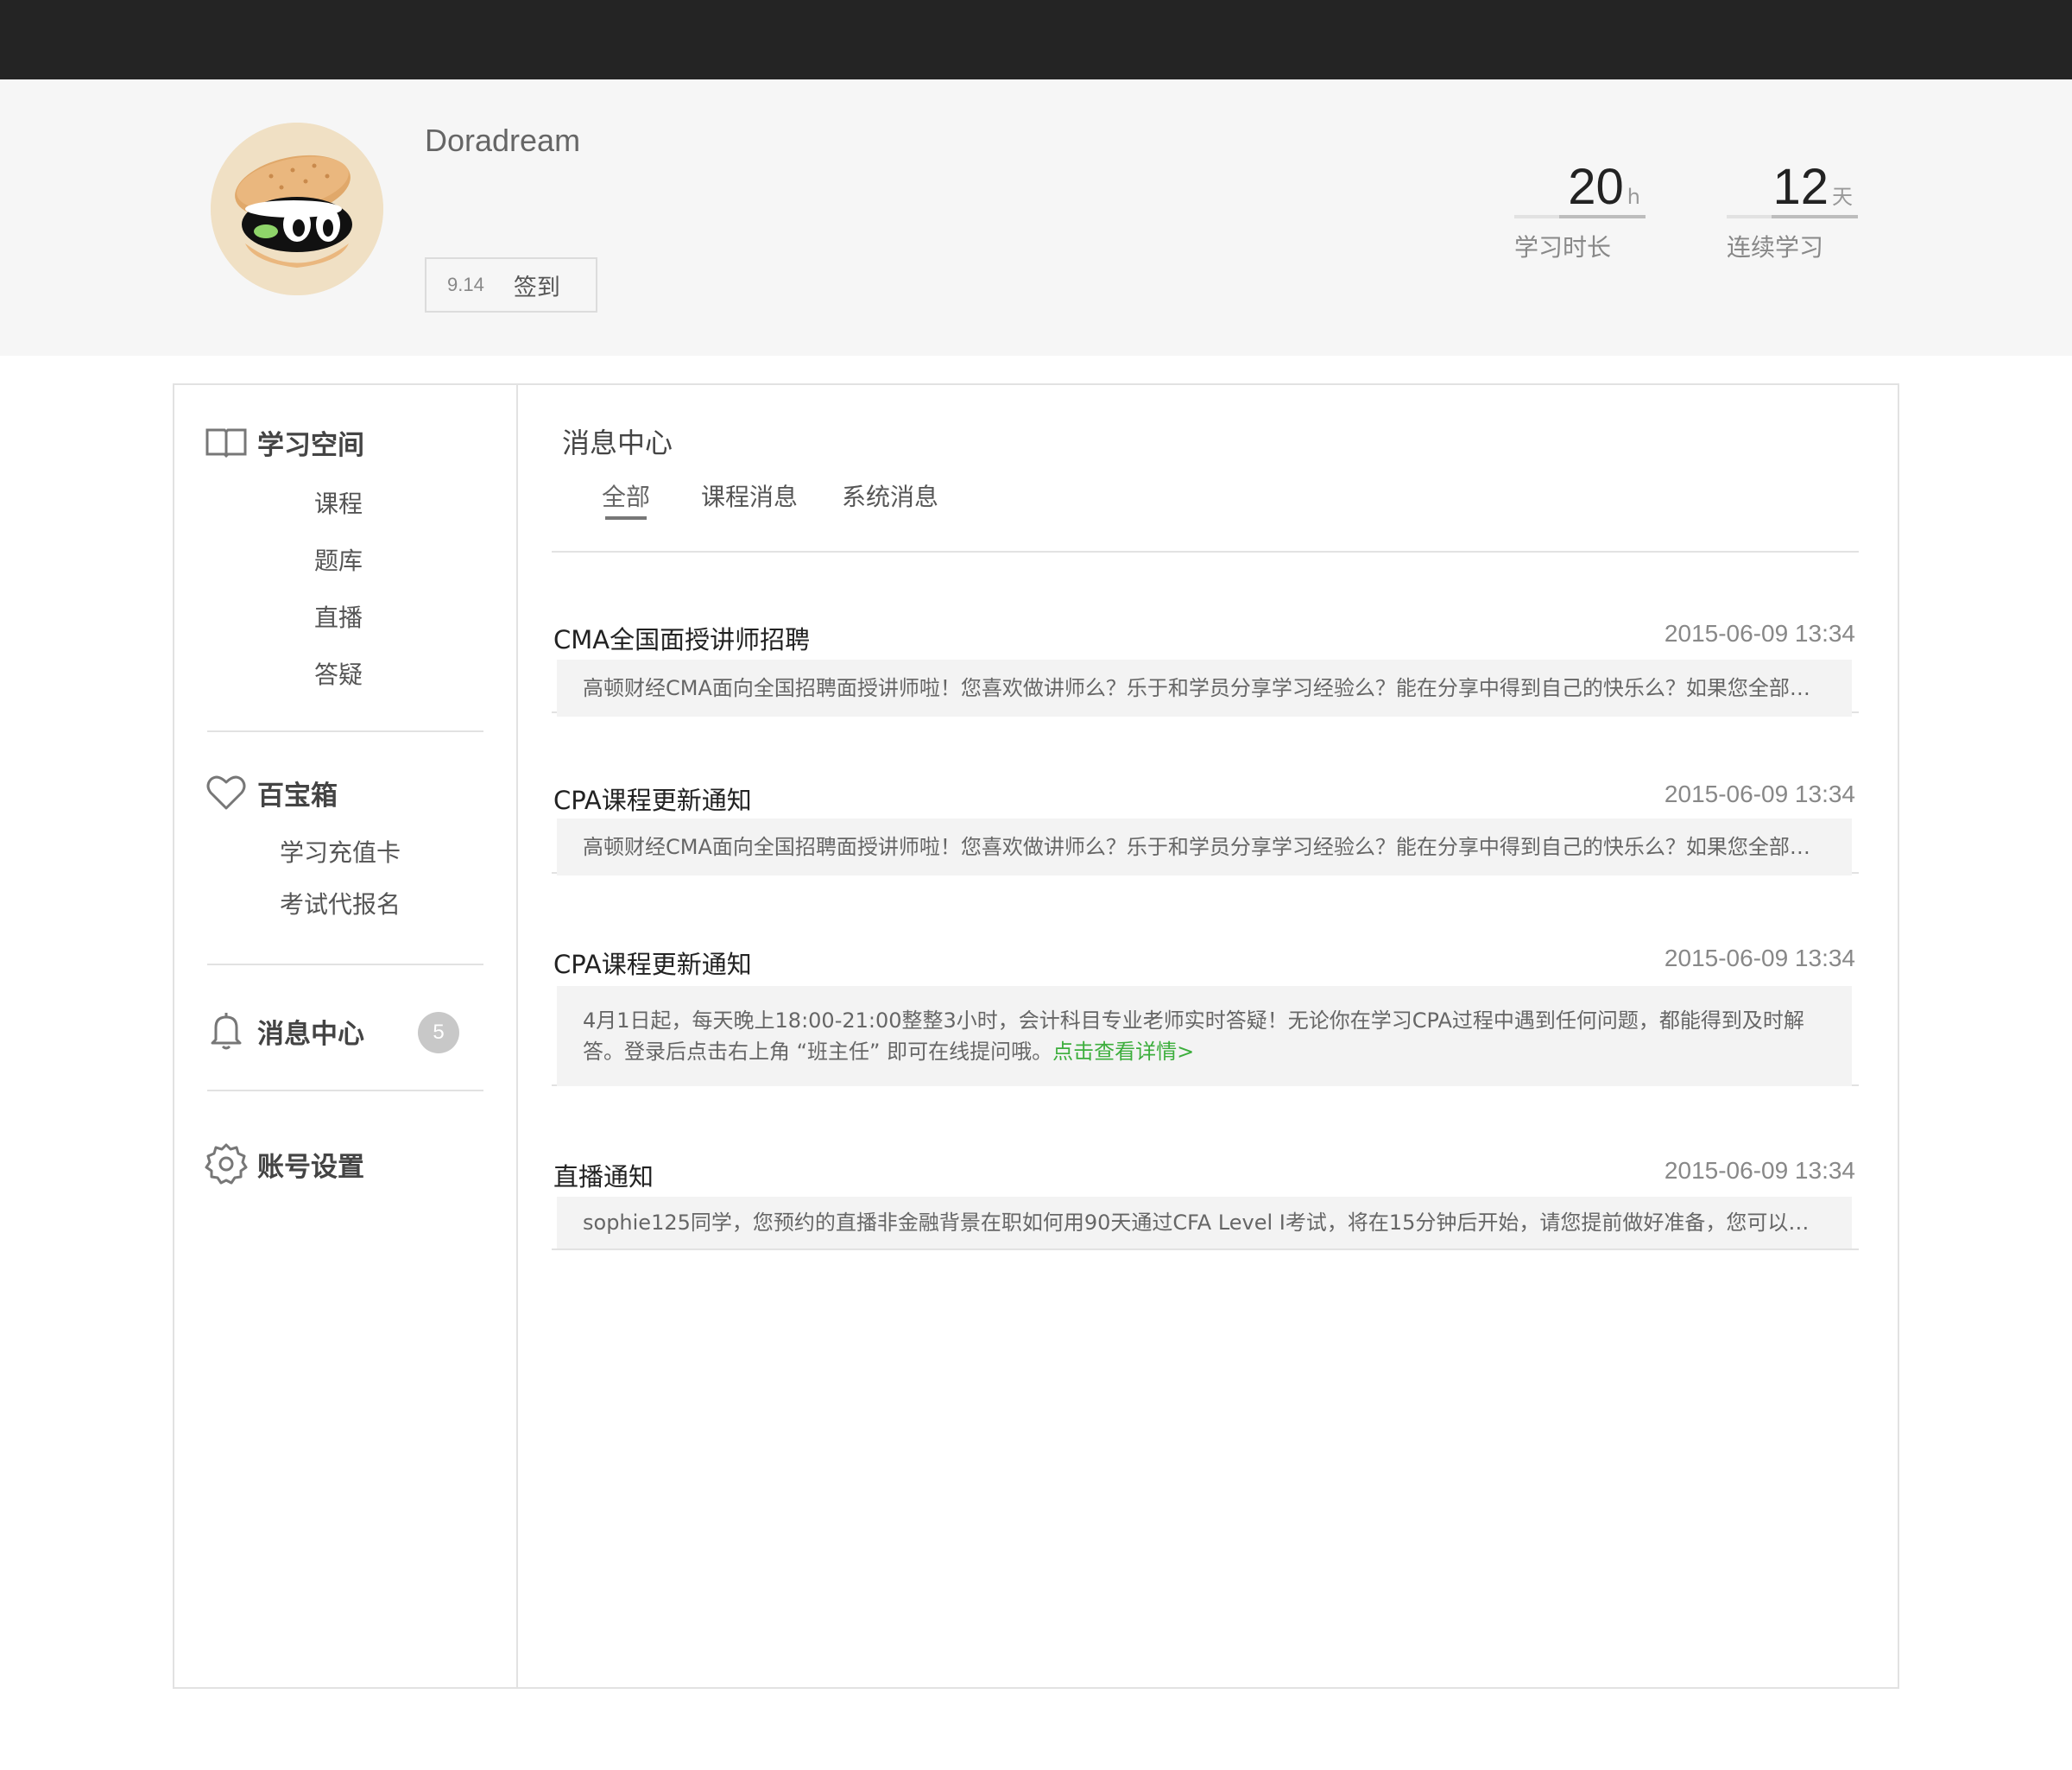  I want to click on sidebar-item-question-bank: 题库, so click(338, 560).